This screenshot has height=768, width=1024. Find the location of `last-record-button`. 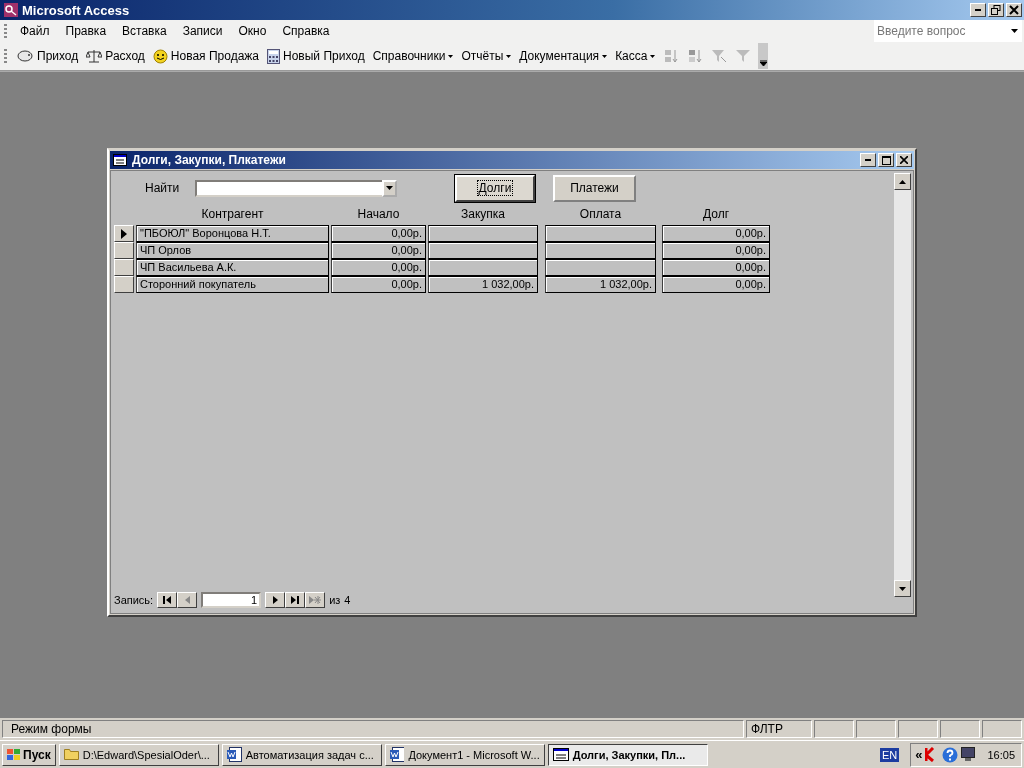

last-record-button is located at coordinates (295, 600).